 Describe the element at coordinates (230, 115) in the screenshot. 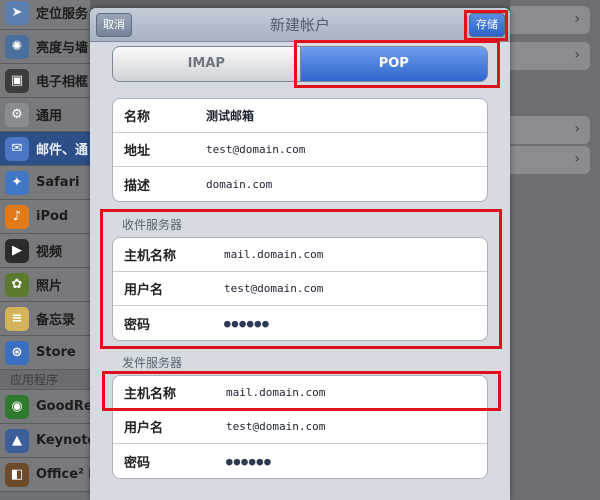

I see `name-field: 测试邮箱` at that location.